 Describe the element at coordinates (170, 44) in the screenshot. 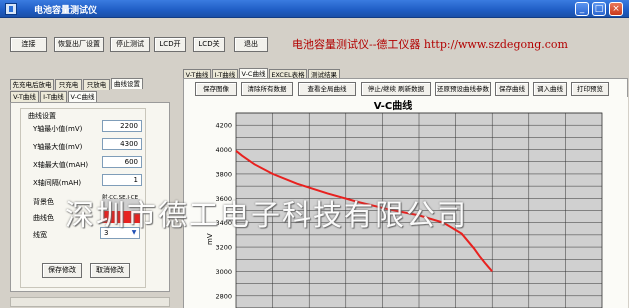

I see `lcd-on-button: LCD开` at that location.